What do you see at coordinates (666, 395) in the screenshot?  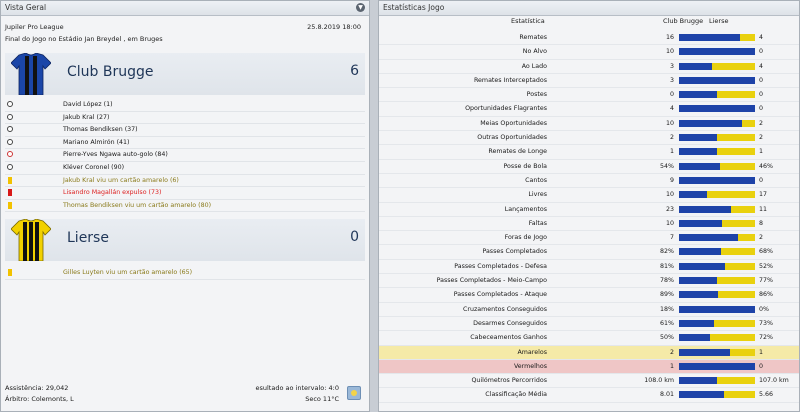 I see `stat-home-value: 8.01` at bounding box center [666, 395].